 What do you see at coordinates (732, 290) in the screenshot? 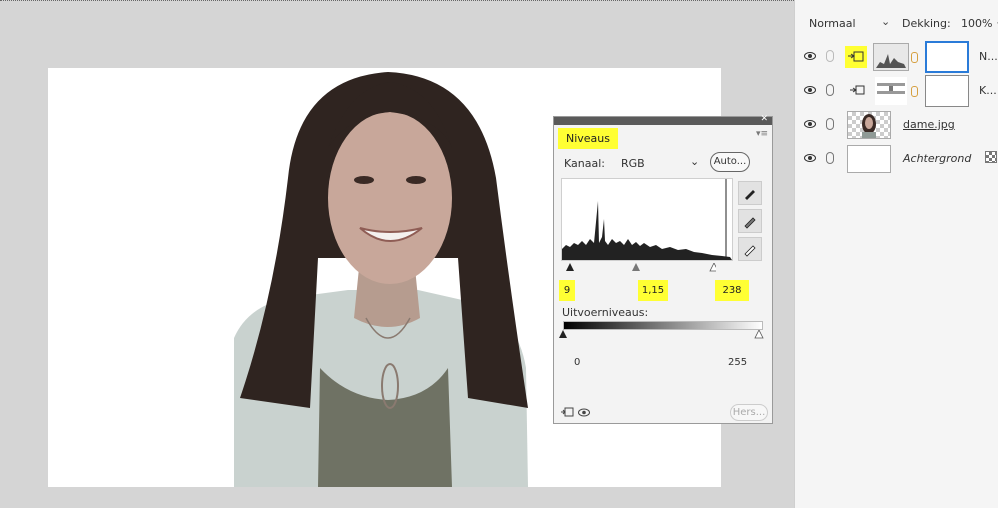
I see `input-white-field: 238` at bounding box center [732, 290].